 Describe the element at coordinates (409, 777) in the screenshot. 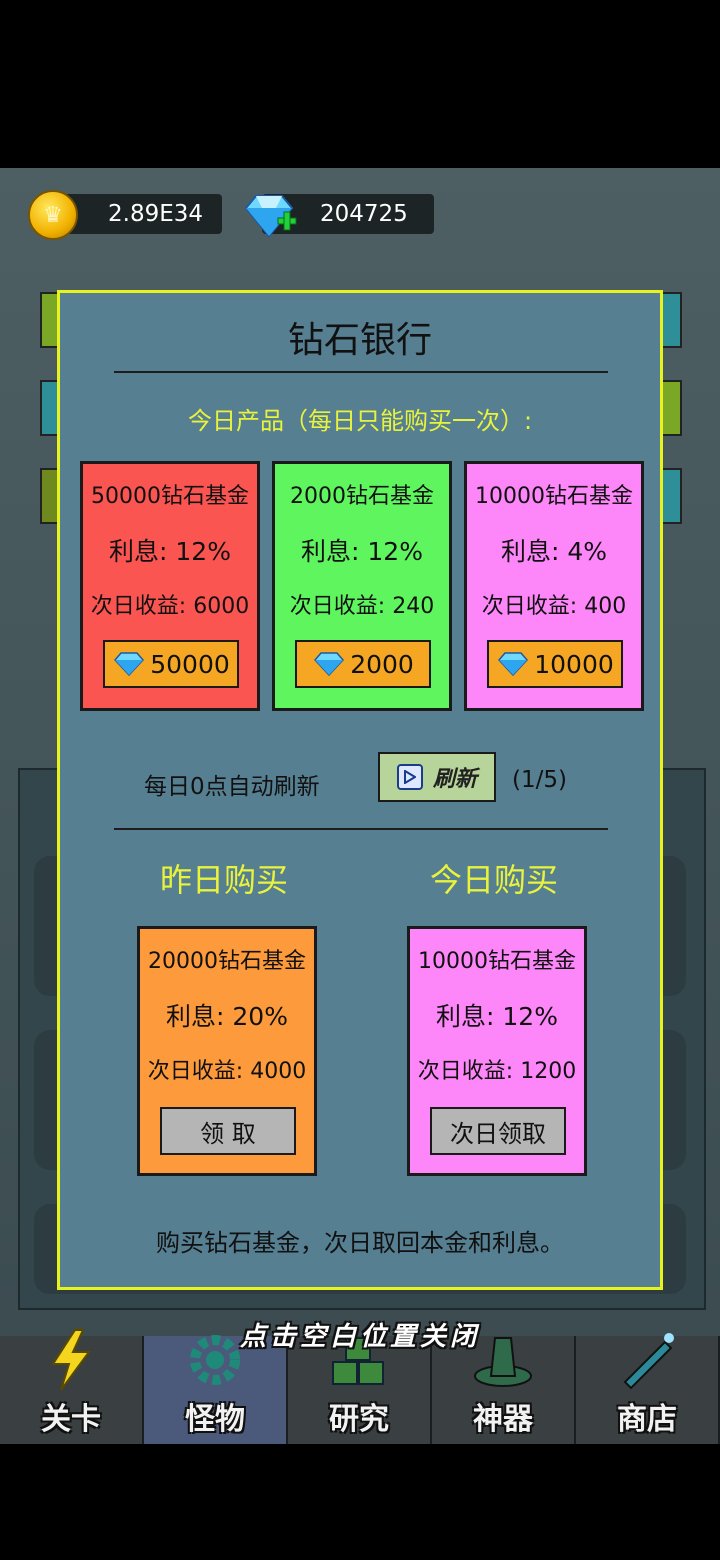

I see `video-play-icon` at that location.